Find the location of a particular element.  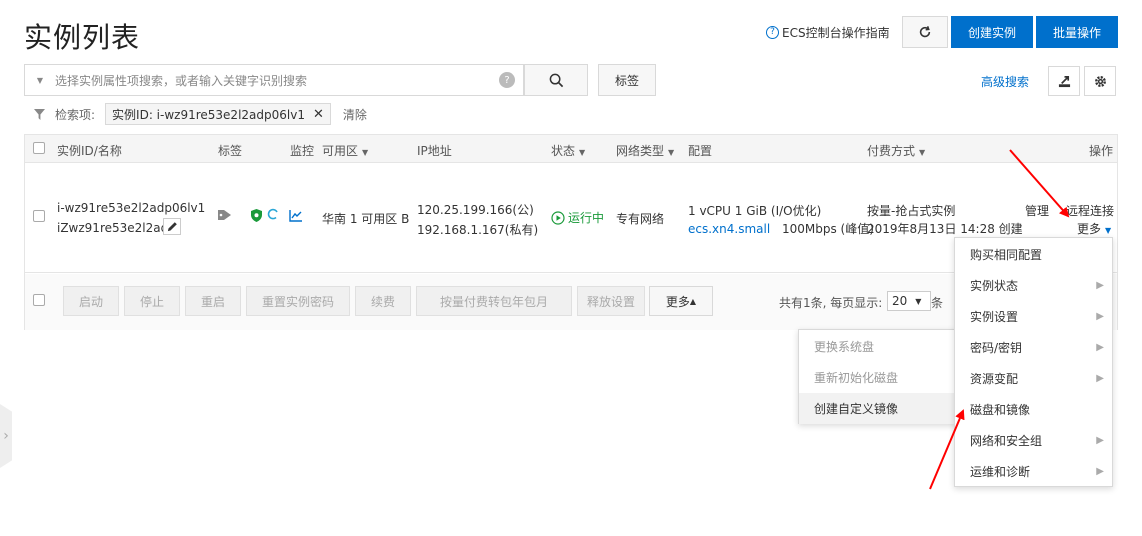

search-button is located at coordinates (556, 80).